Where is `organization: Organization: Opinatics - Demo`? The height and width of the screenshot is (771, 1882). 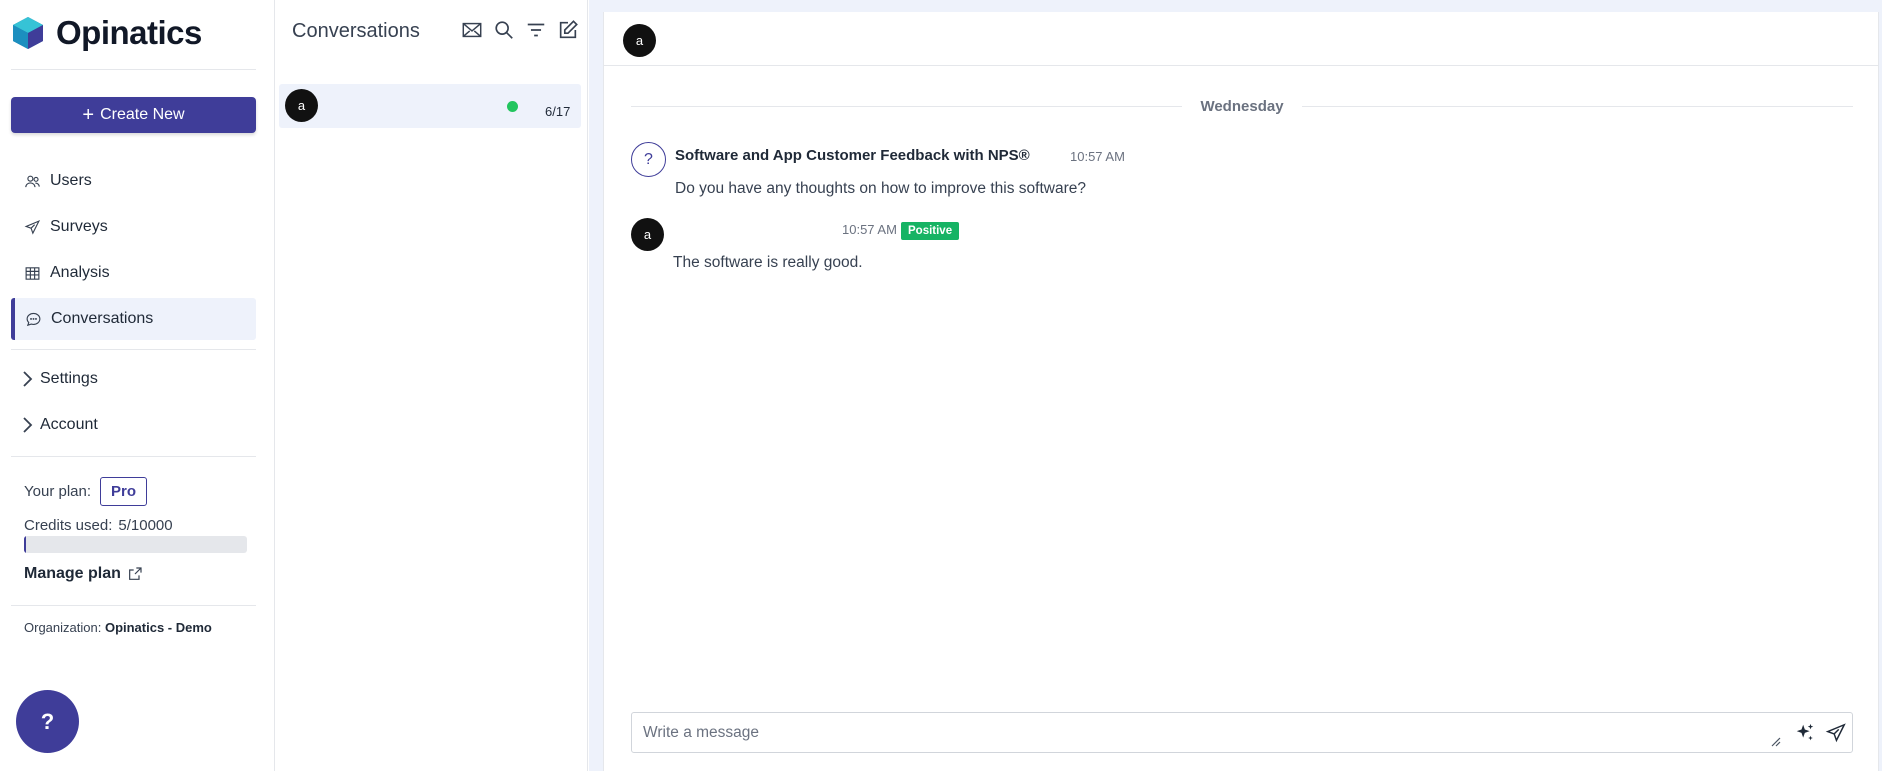 organization: Organization: Opinatics - Demo is located at coordinates (118, 627).